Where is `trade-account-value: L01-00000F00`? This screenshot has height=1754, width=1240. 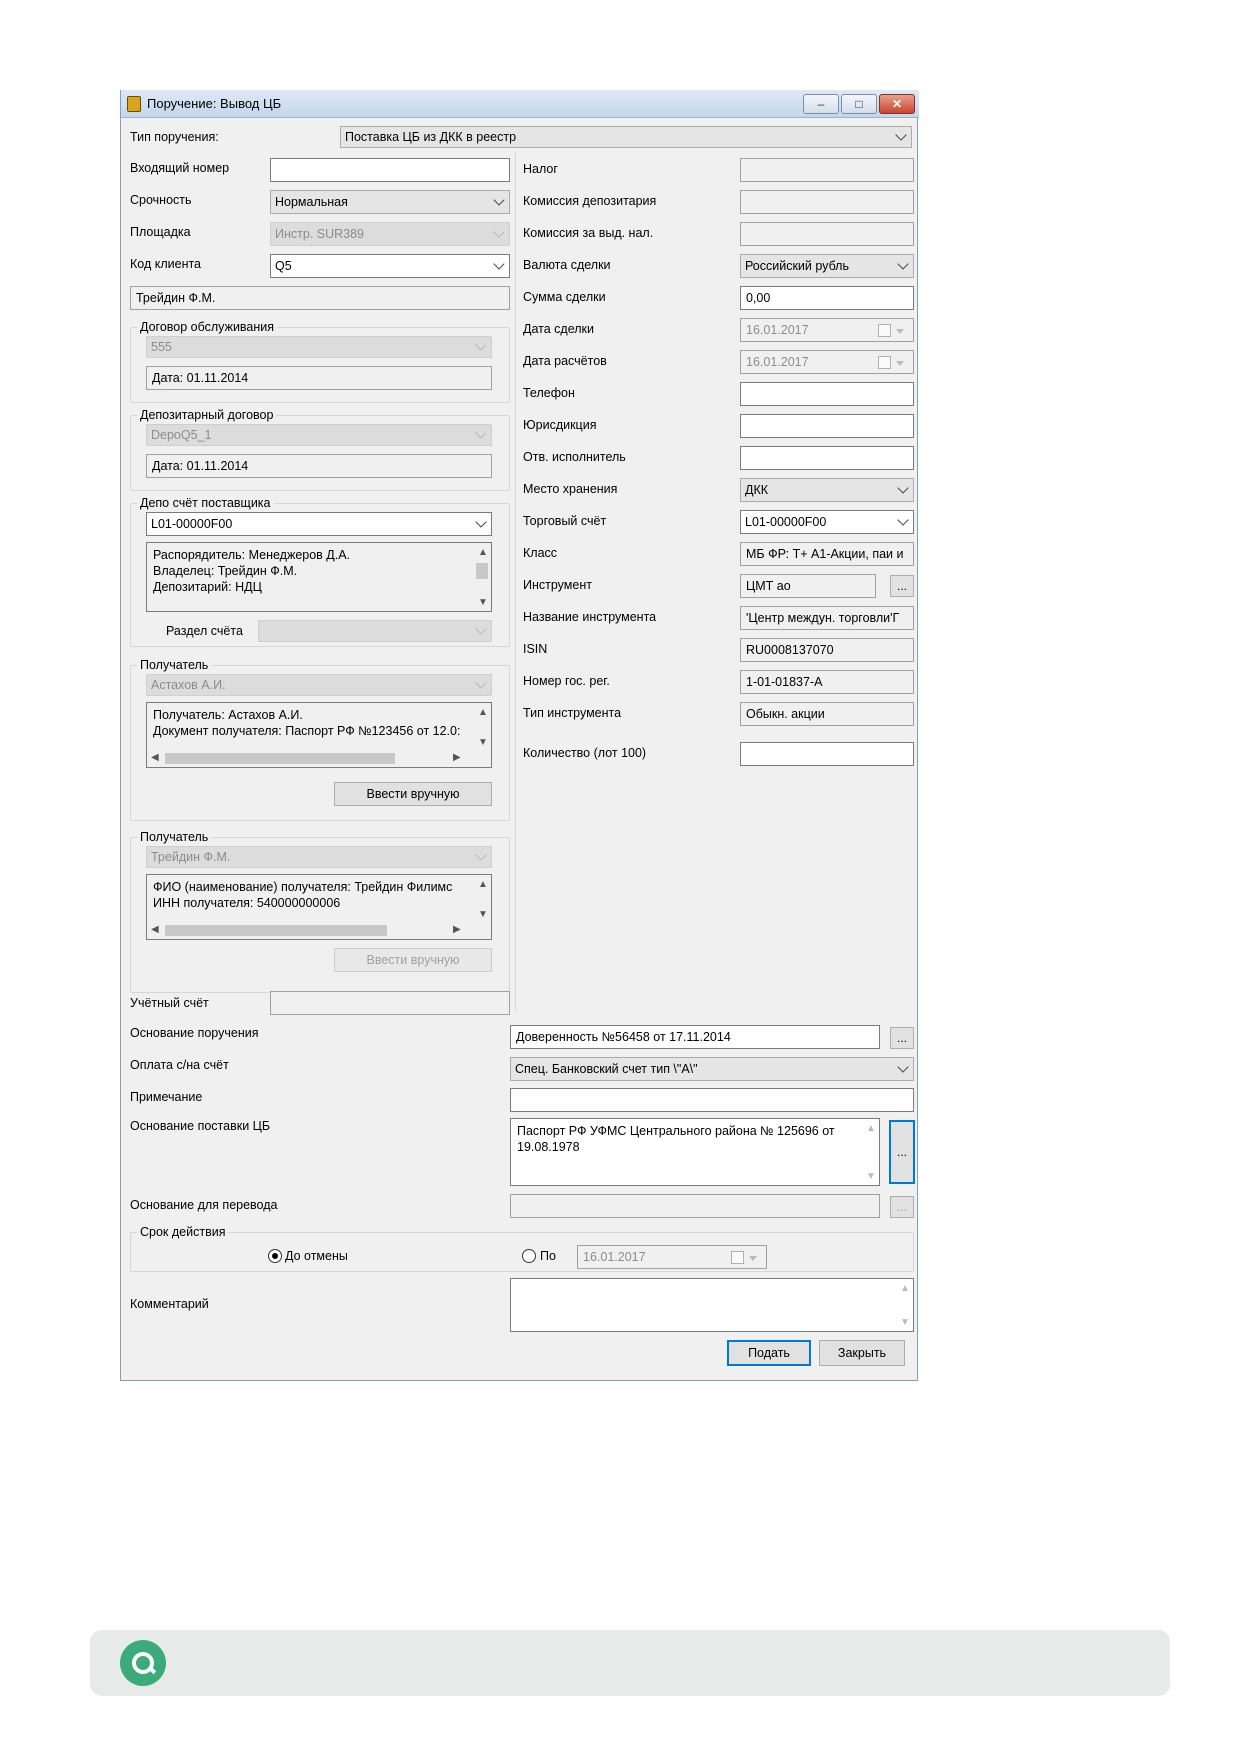
trade-account-value: L01-00000F00 is located at coordinates (786, 522).